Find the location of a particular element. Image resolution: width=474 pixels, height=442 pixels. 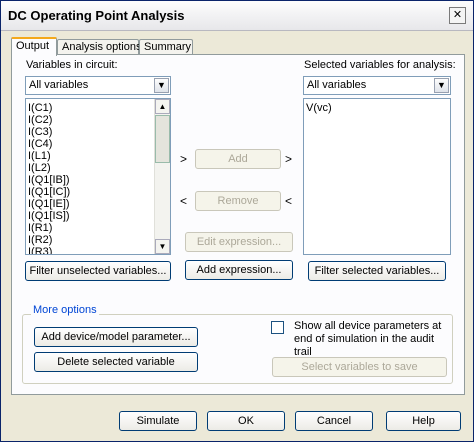

list-item: I(L1) is located at coordinates (39, 156).